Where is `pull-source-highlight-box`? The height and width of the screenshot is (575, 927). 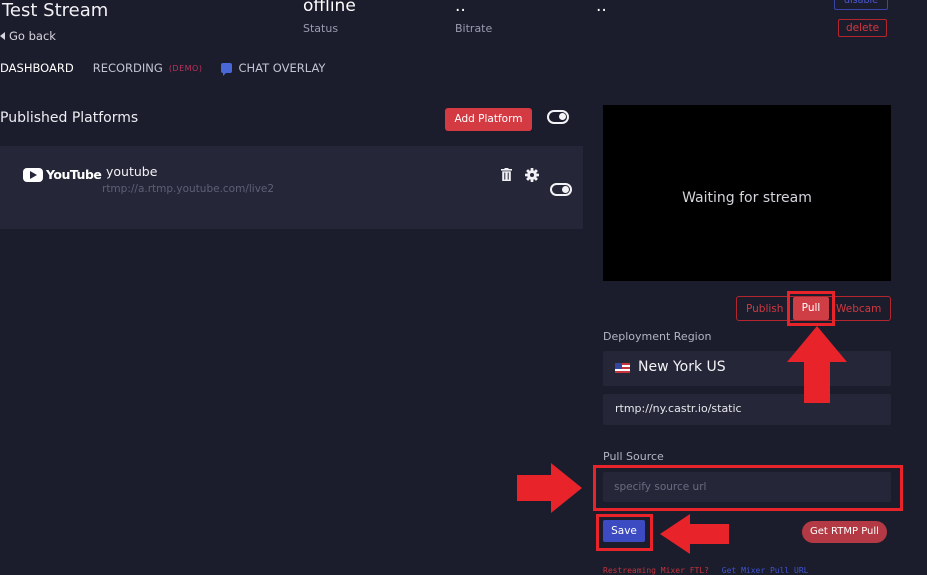
pull-source-highlight-box is located at coordinates (748, 488).